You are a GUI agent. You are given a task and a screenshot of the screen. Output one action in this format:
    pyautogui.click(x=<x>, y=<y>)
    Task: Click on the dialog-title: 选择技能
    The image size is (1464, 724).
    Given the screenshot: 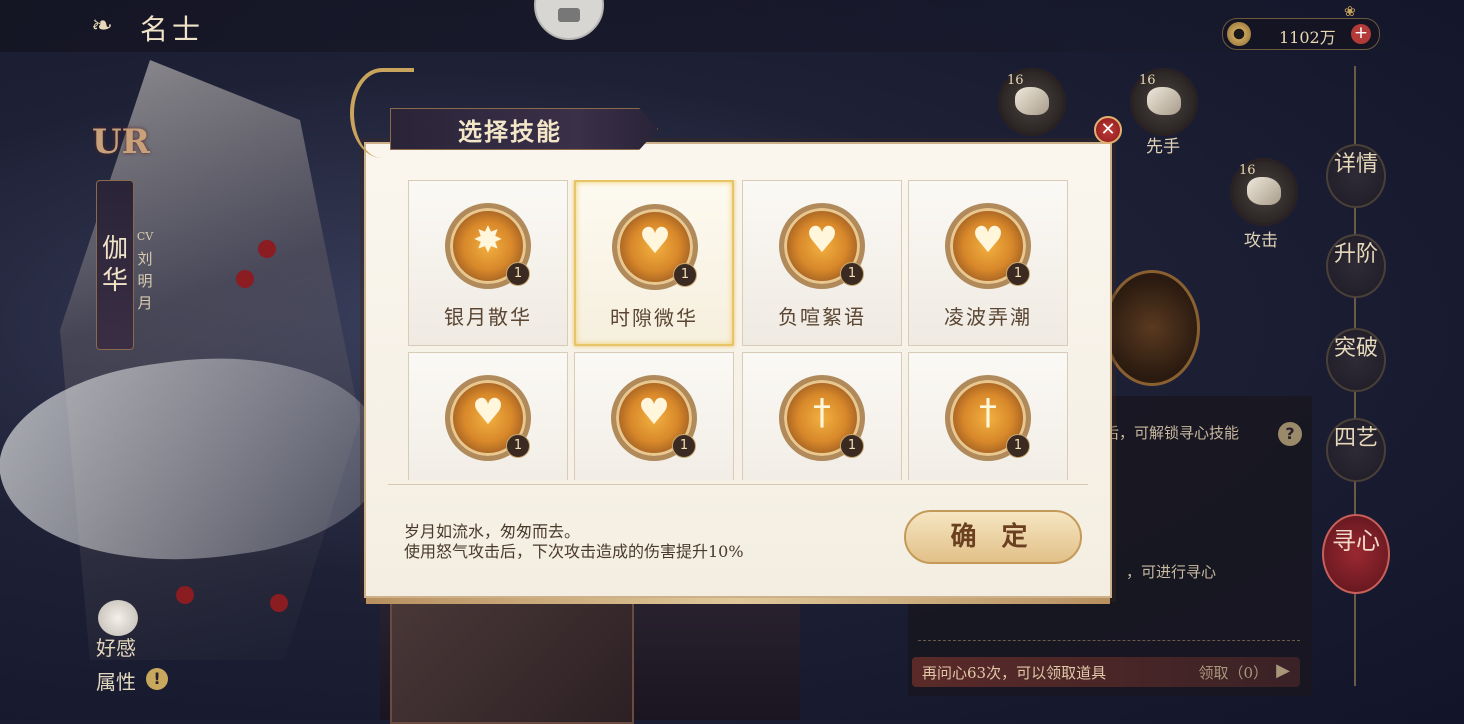 What is the action you would take?
    pyautogui.click(x=510, y=131)
    